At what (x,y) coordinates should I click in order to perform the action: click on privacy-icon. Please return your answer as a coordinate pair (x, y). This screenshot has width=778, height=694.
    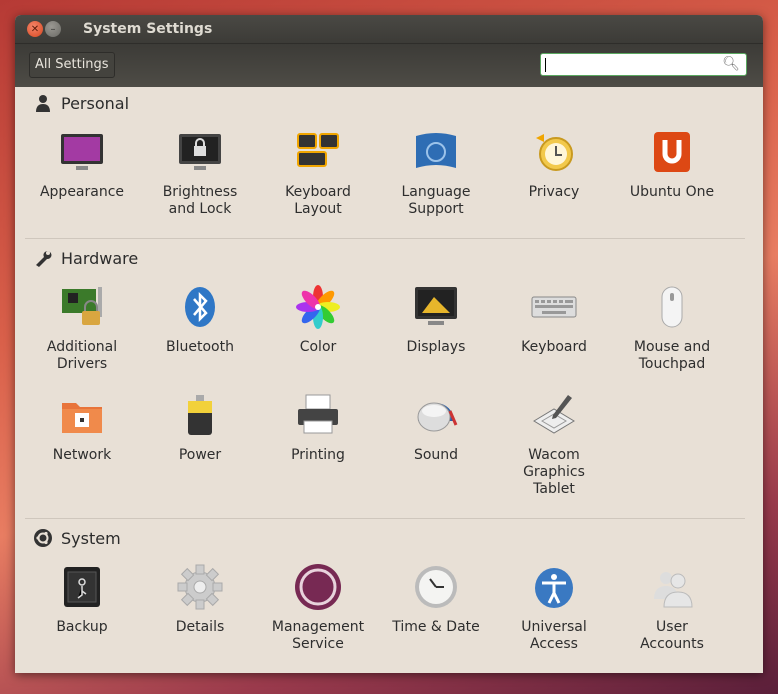
    Looking at the image, I should click on (554, 152).